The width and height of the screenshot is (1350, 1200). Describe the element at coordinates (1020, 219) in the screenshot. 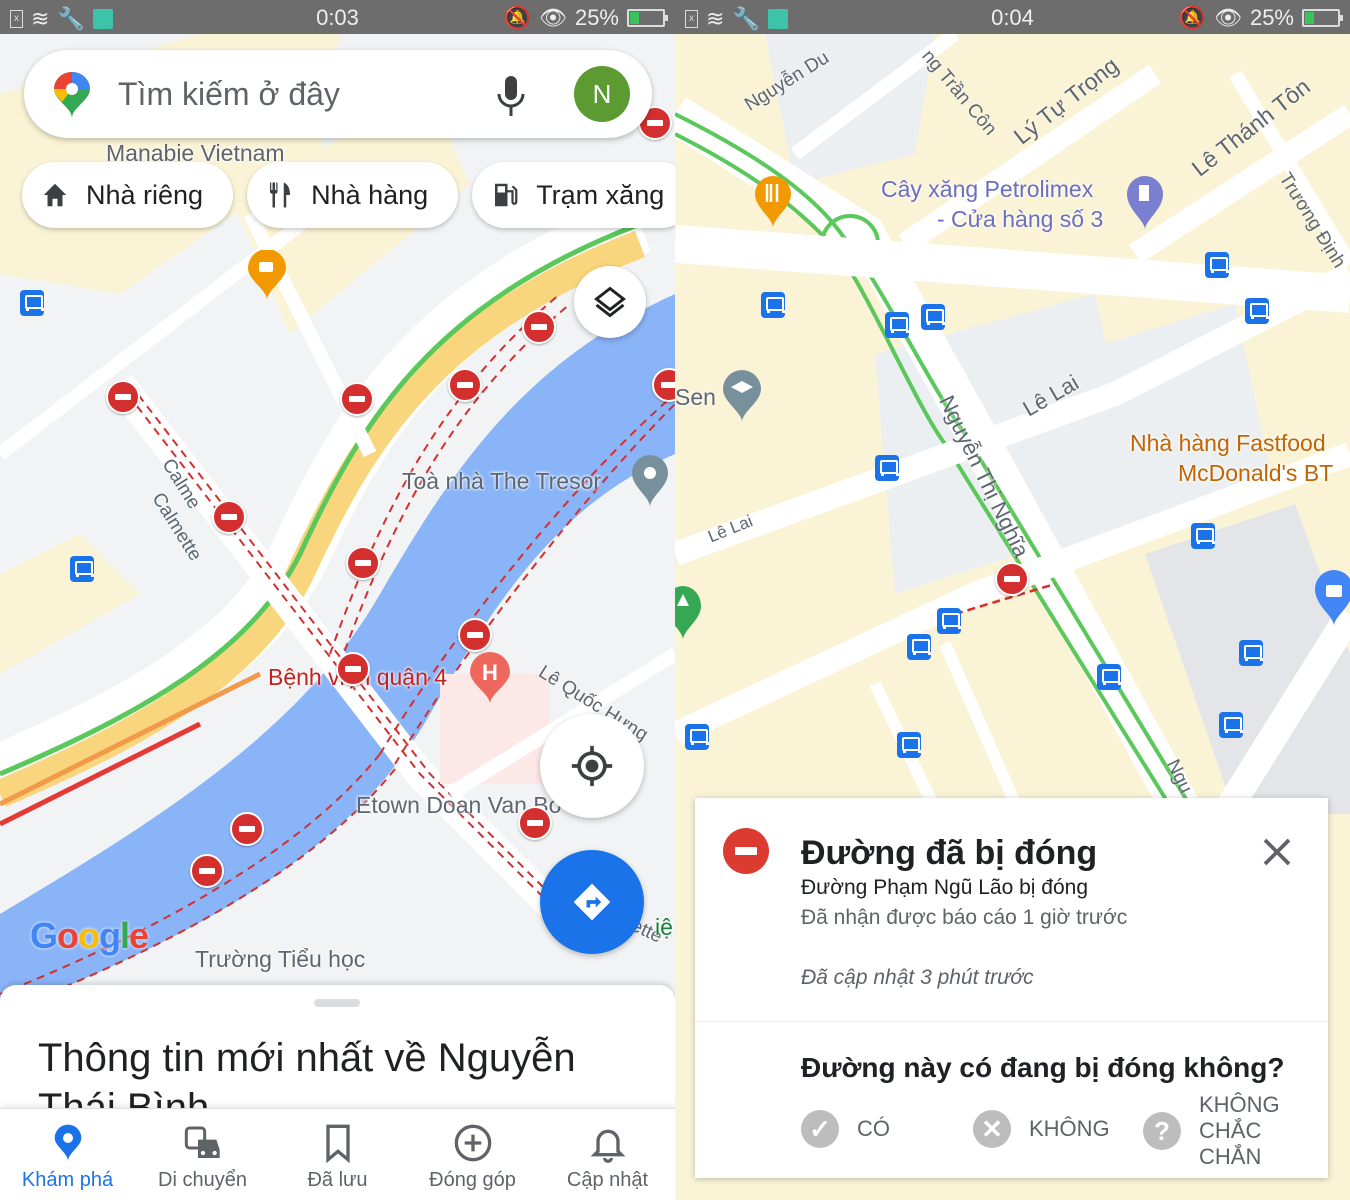

I see `map-label-petrolimex-store: - Cửa hàng số 3` at that location.